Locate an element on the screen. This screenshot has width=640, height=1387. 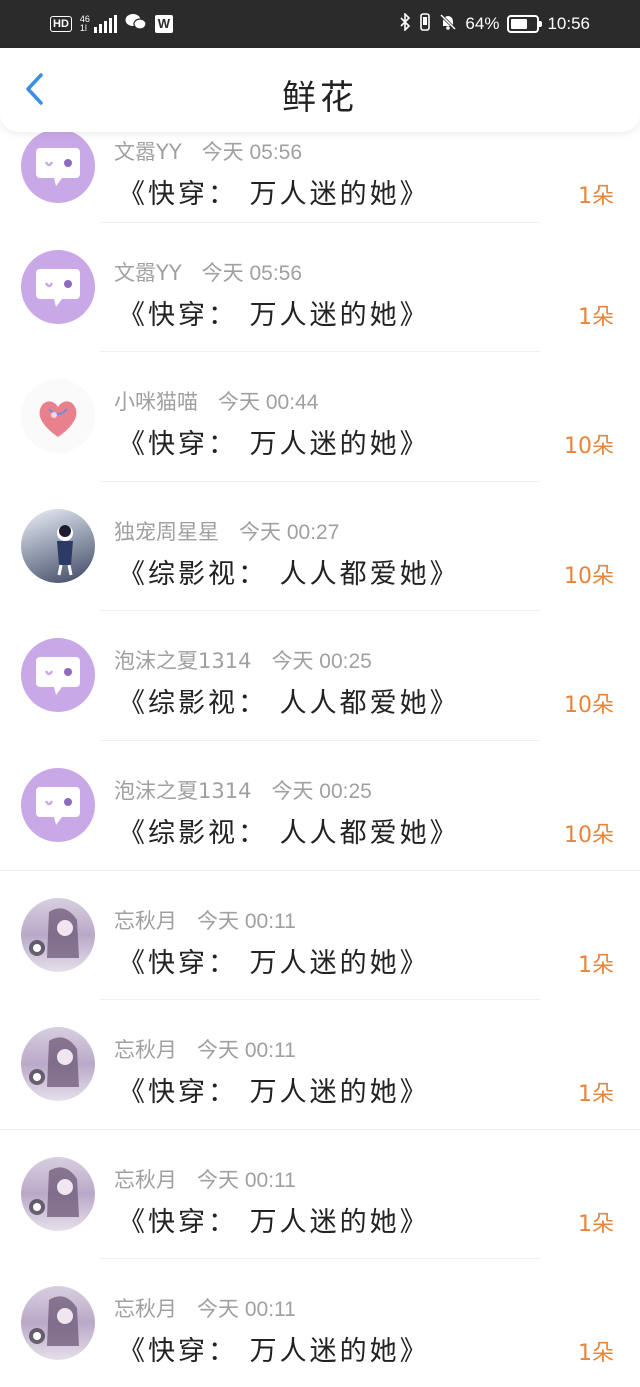
clock: 10:56 is located at coordinates (568, 23).